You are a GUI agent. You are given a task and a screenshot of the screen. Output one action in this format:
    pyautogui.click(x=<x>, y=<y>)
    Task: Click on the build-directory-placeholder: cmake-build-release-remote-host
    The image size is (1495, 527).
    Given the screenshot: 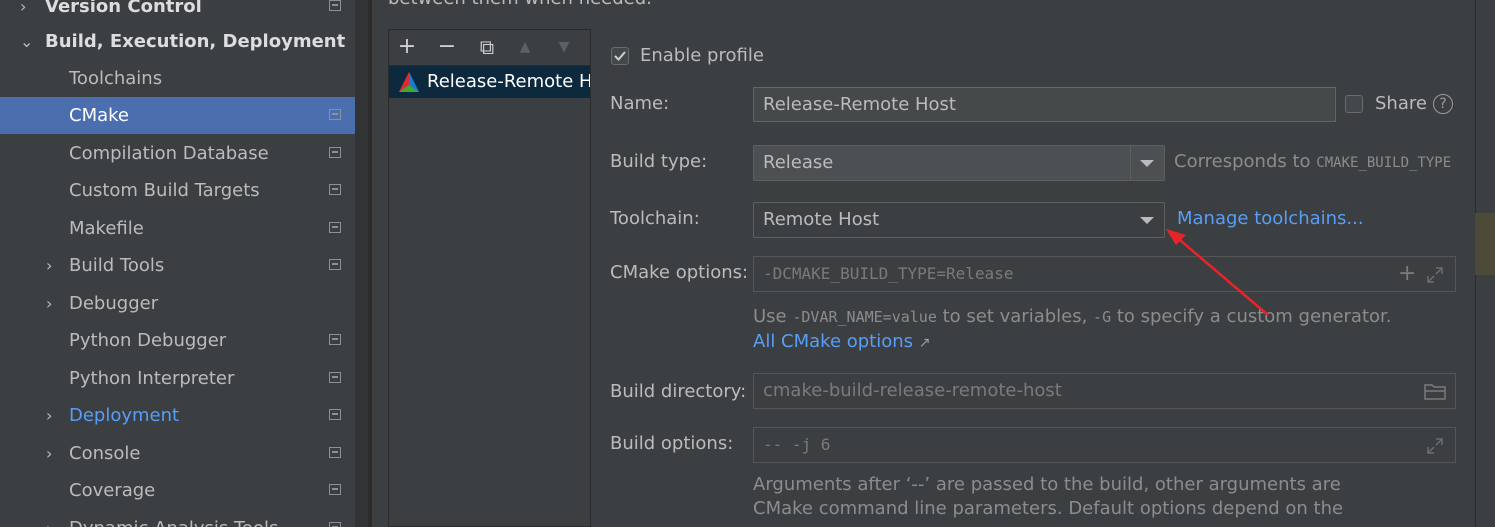 What is the action you would take?
    pyautogui.click(x=912, y=390)
    